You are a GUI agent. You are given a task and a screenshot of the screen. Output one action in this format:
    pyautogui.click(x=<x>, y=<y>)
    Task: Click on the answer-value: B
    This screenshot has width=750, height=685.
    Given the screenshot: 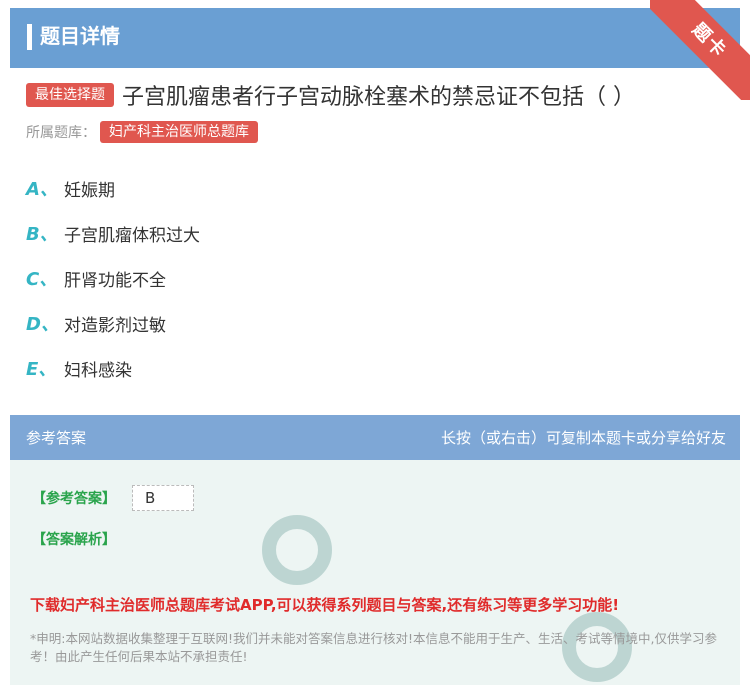 What is the action you would take?
    pyautogui.click(x=163, y=498)
    